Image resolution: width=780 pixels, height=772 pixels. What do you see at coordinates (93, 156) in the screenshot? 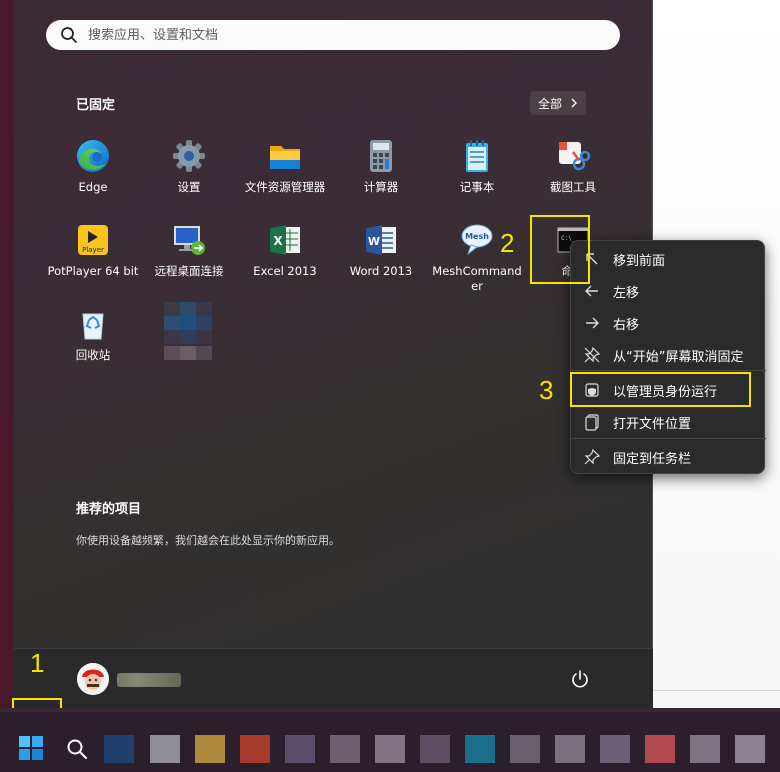
I see `edge-icon` at bounding box center [93, 156].